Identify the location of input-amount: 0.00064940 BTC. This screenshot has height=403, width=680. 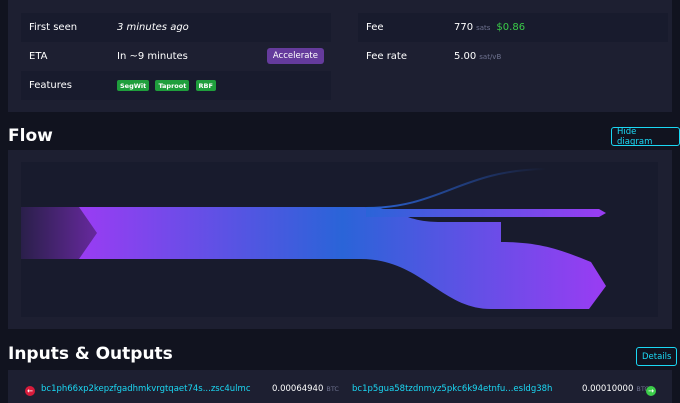
(305, 389).